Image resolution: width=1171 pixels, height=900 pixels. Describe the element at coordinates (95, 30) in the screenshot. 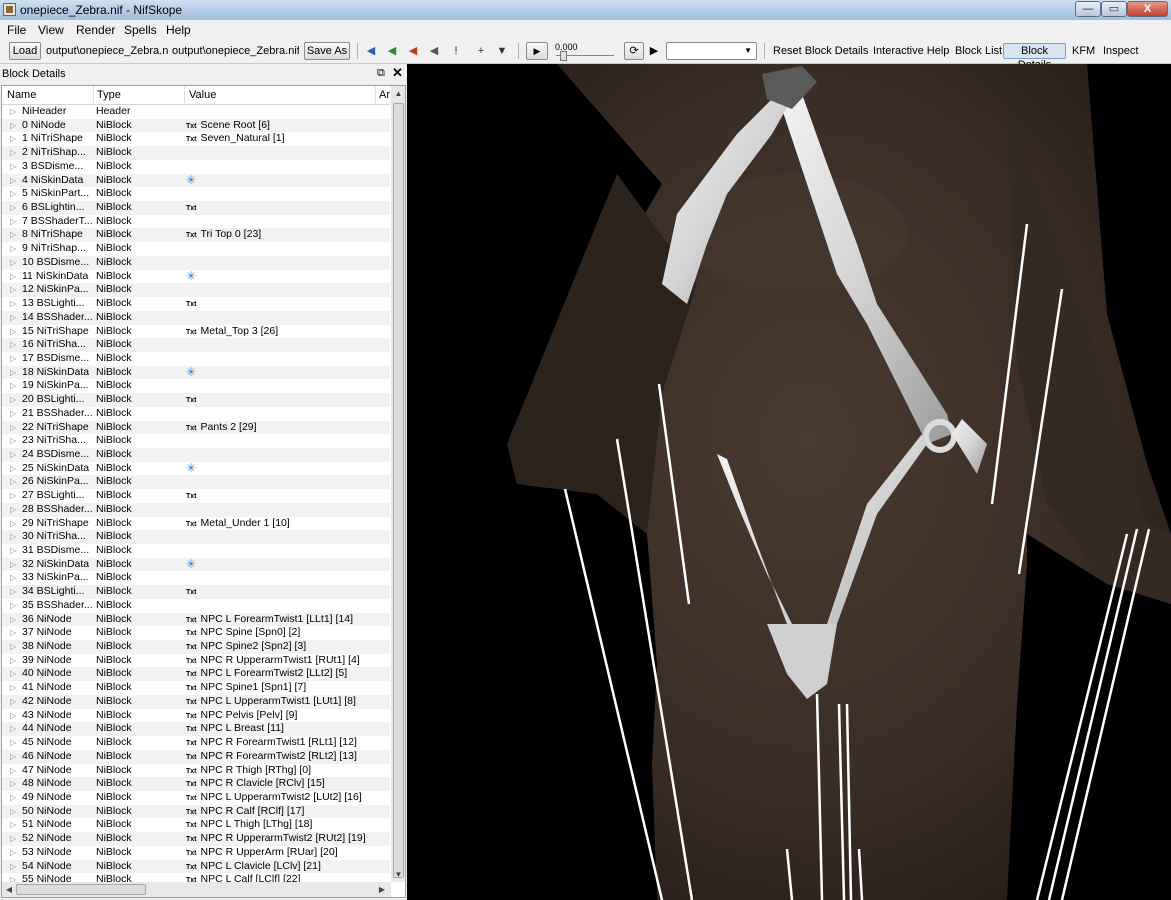

I see `menu-render: Render` at that location.